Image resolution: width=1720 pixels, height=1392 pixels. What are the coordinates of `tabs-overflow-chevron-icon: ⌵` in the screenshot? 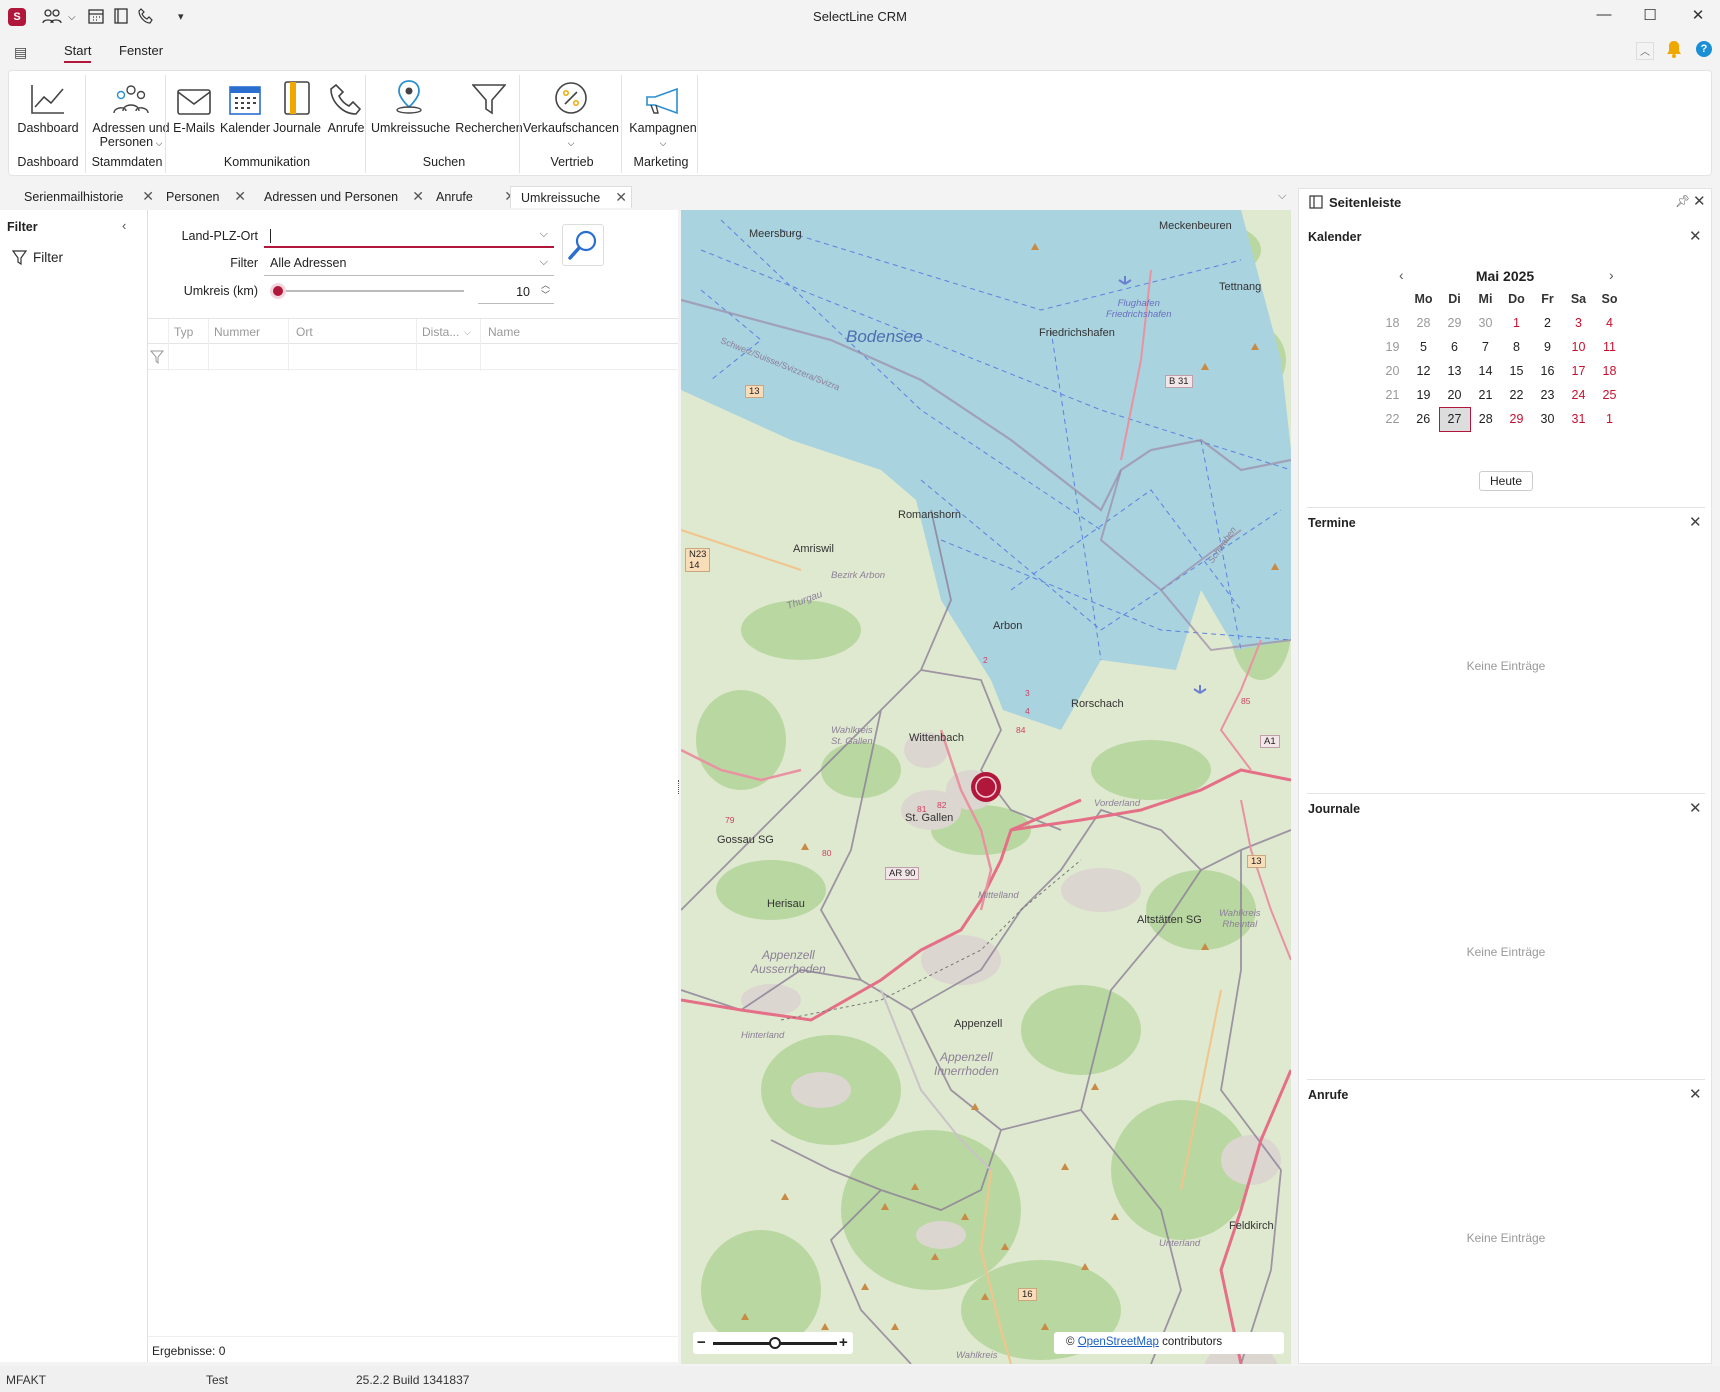 It's located at (1282, 196).